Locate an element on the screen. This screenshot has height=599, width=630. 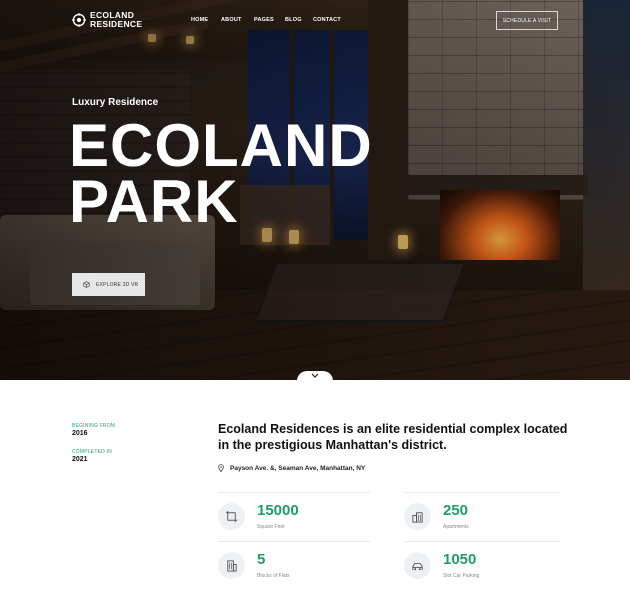
stat-apartments: 250 Apartments is located at coordinates (436, 516).